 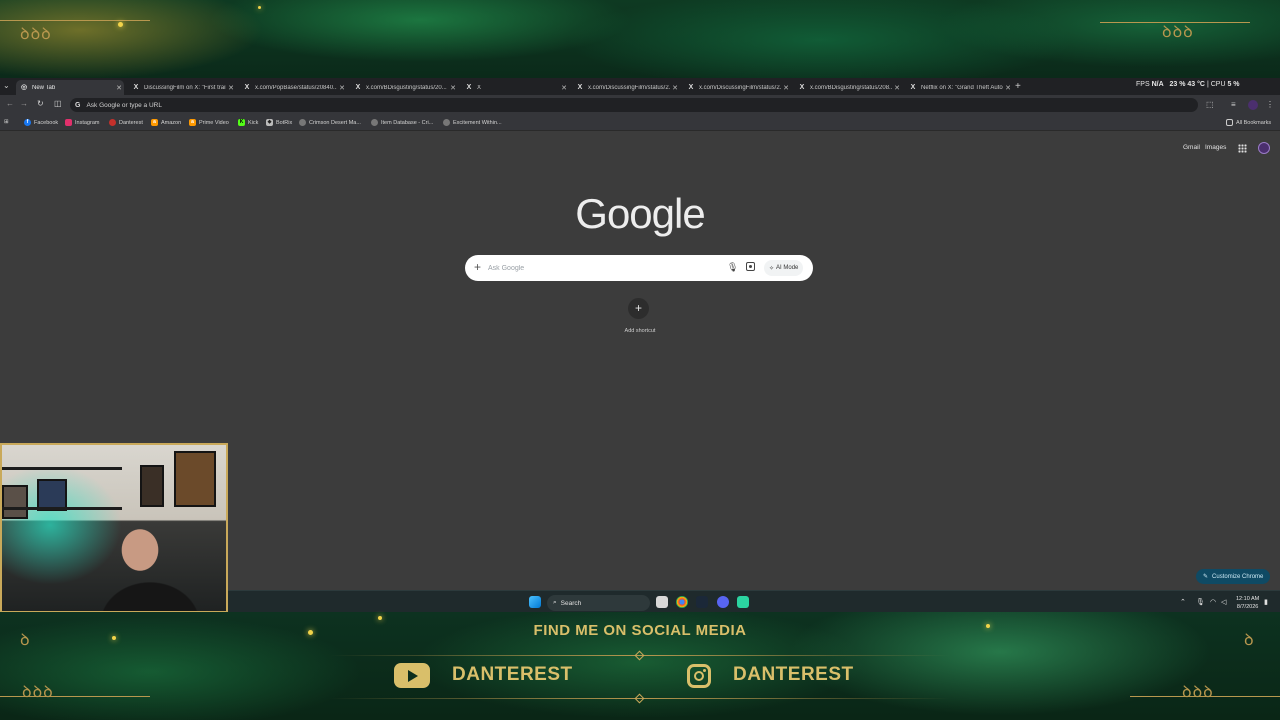 I want to click on pencil-icon: ✎, so click(x=1206, y=577).